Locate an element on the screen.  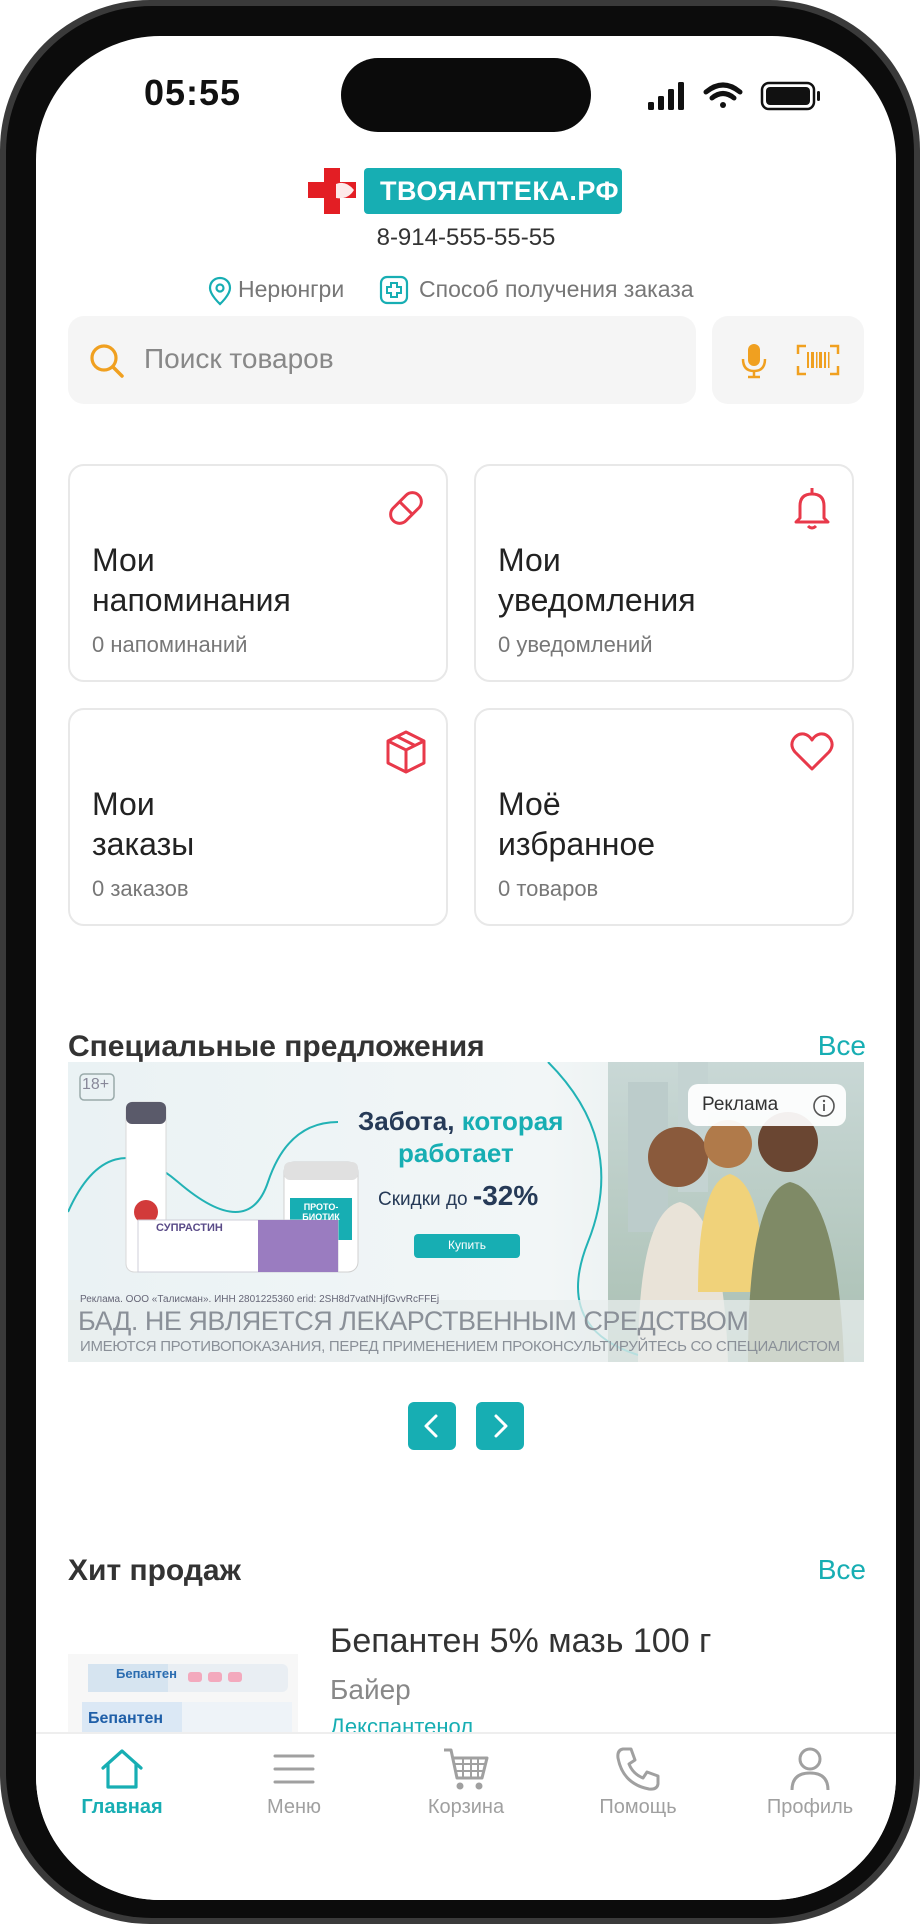
menu-icon is located at coordinates (294, 1769).